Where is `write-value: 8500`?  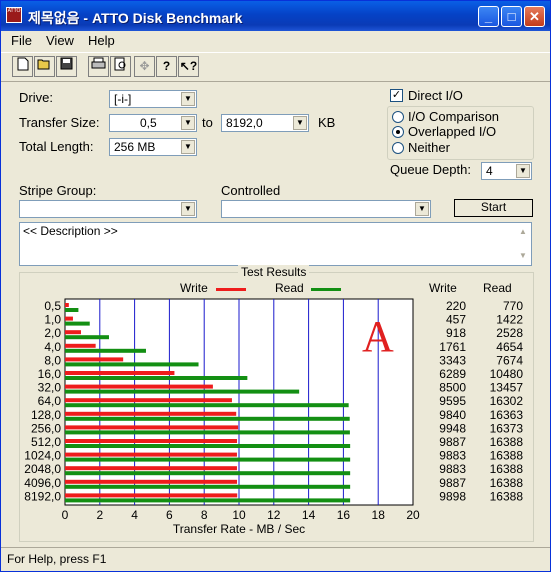 write-value: 8500 is located at coordinates (452, 388).